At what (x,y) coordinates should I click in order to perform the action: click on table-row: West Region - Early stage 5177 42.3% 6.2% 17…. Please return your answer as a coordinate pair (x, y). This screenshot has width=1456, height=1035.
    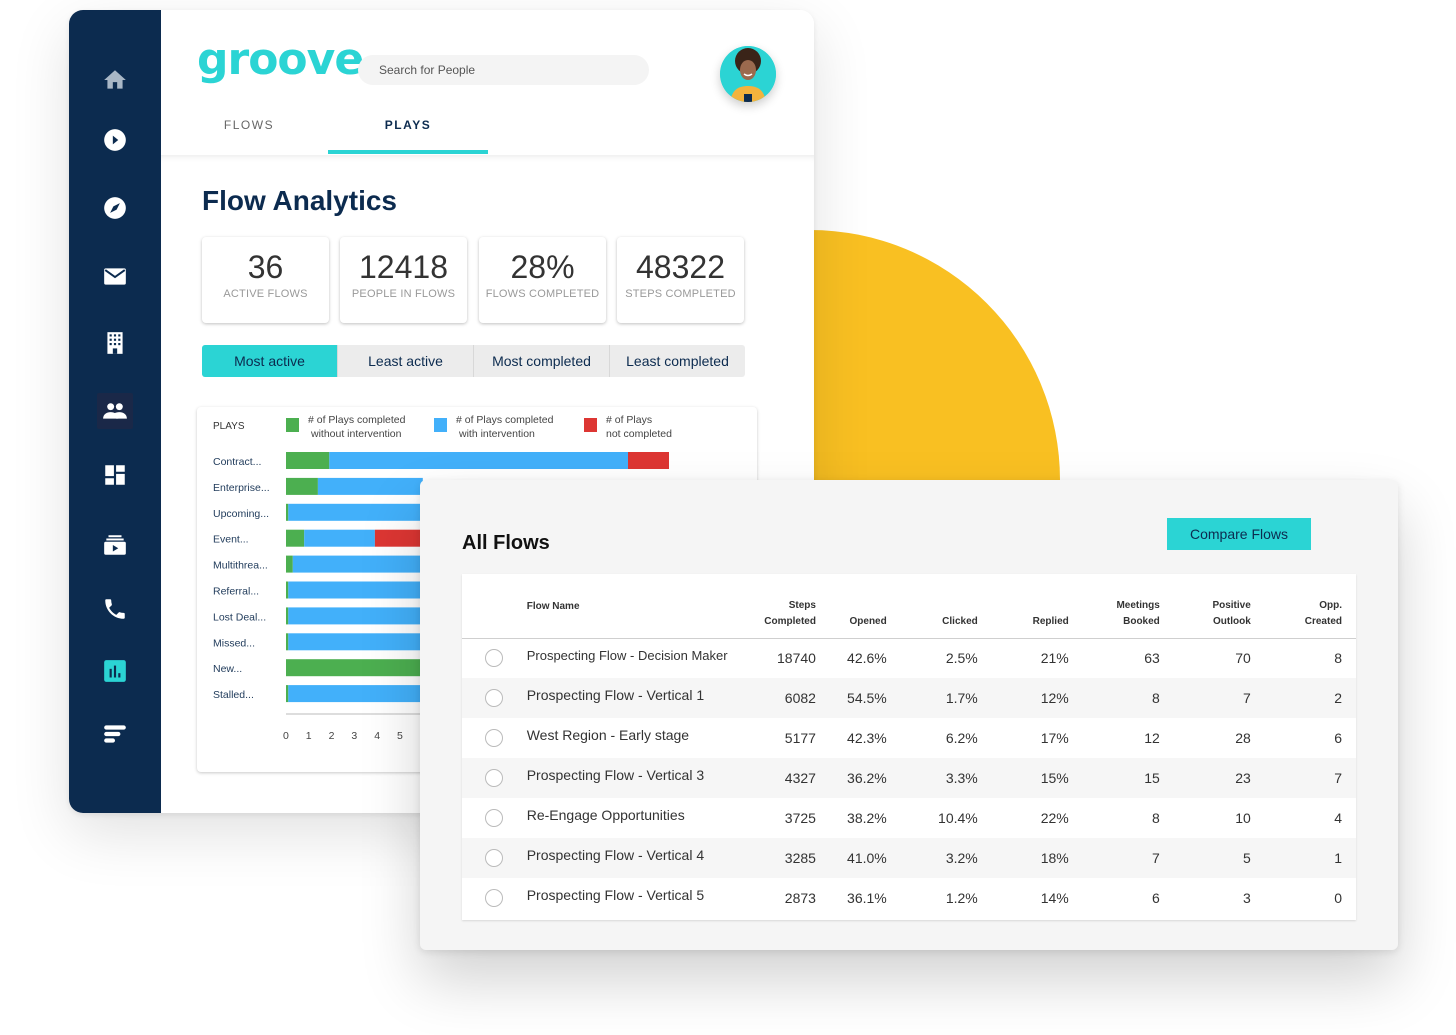
    Looking at the image, I should click on (909, 738).